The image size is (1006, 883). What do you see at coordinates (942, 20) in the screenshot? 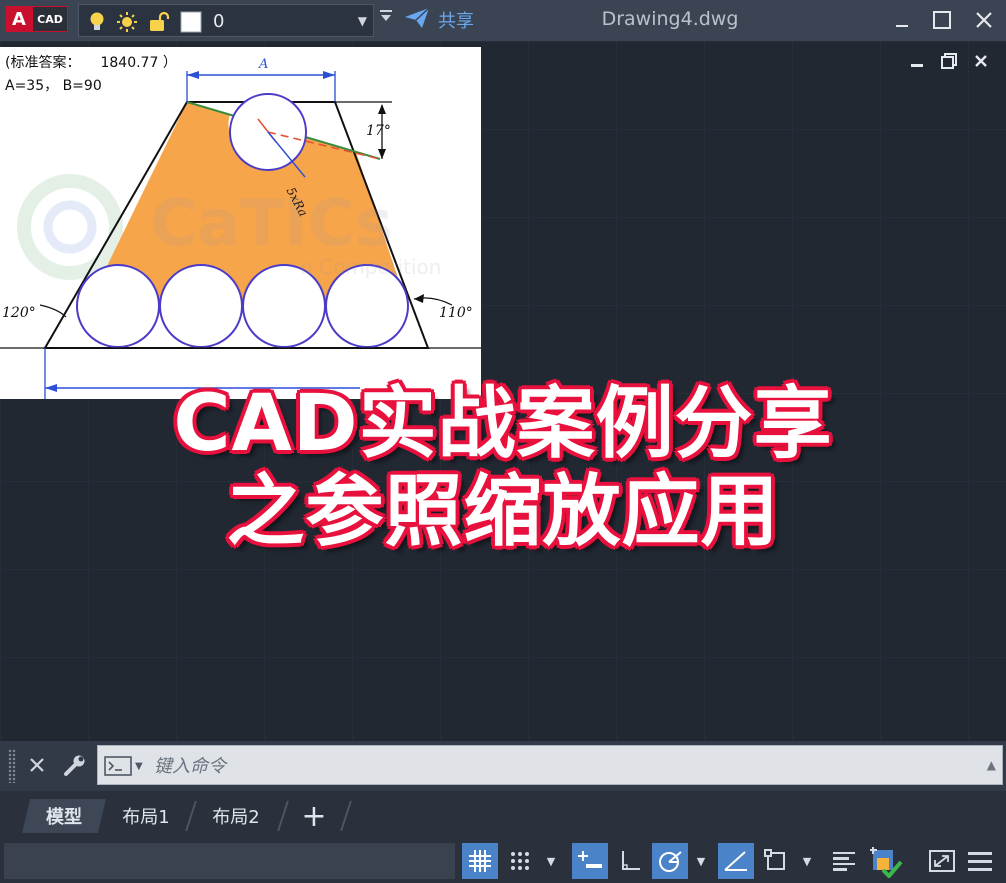
I see `maximize-icon` at bounding box center [942, 20].